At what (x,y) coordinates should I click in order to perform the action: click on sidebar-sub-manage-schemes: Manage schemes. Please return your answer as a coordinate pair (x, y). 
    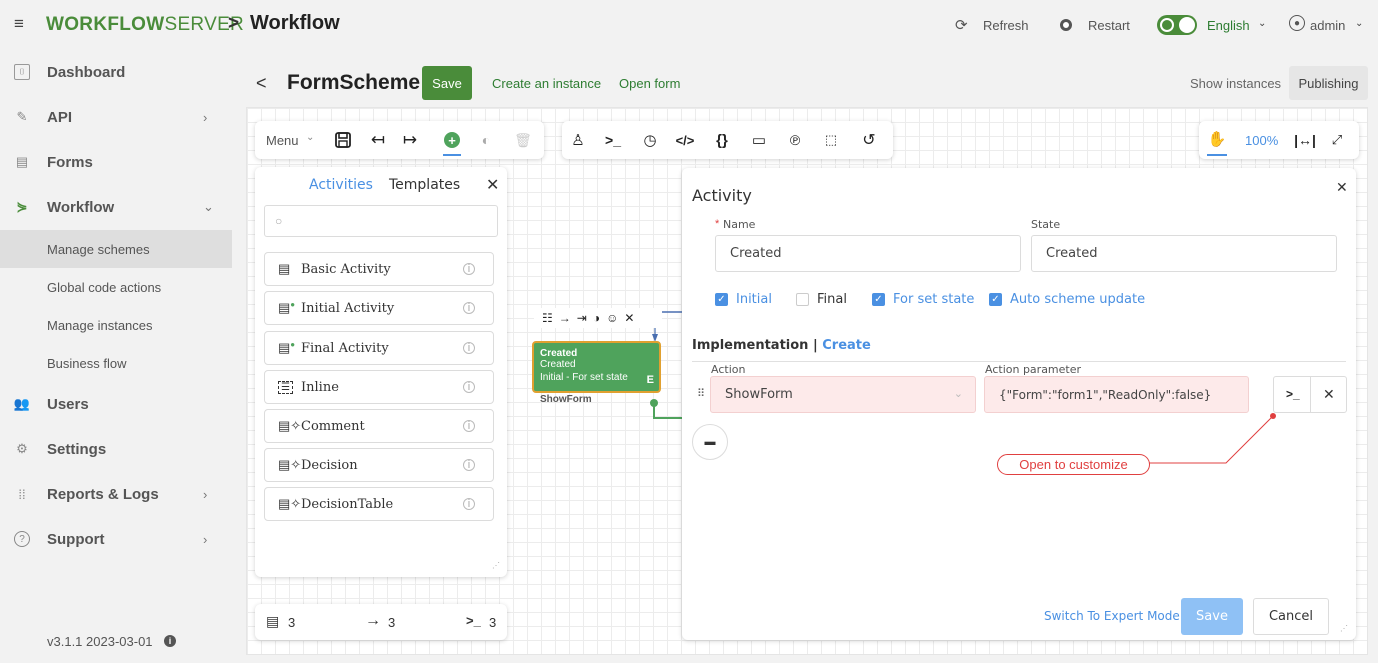
    Looking at the image, I should click on (116, 249).